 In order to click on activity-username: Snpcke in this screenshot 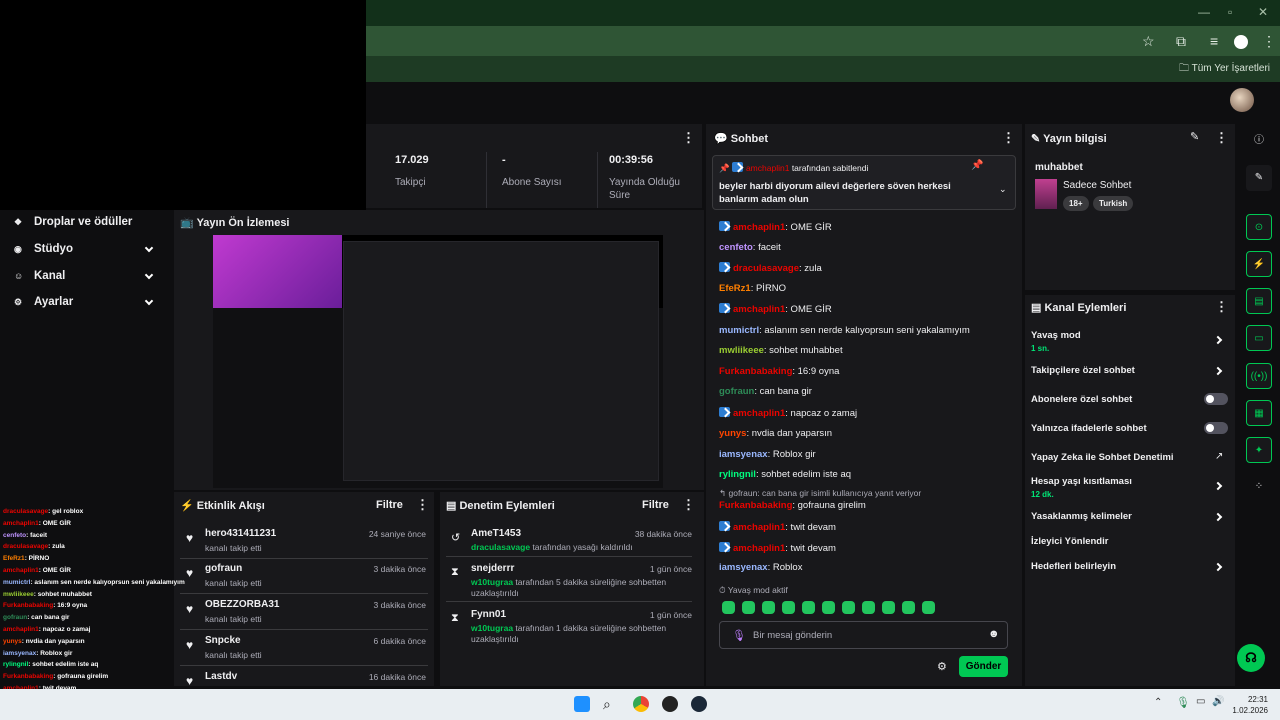, I will do `click(223, 640)`.